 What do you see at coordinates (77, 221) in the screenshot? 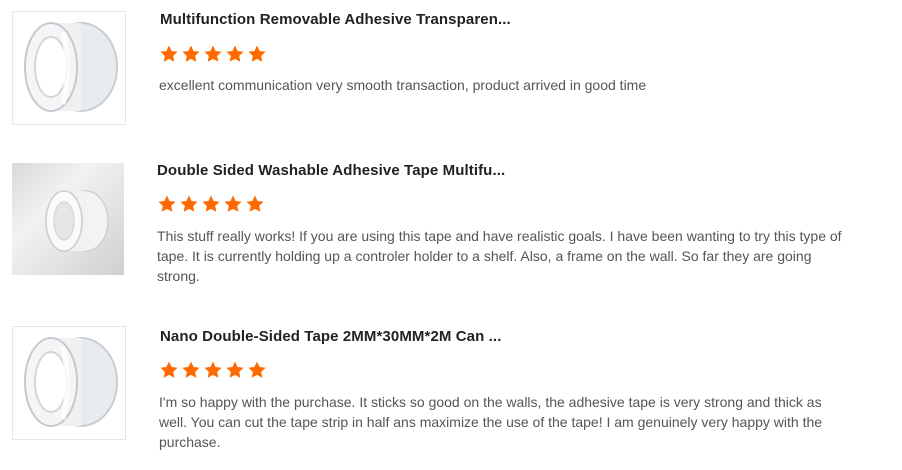
I see `tape-roll-photo` at bounding box center [77, 221].